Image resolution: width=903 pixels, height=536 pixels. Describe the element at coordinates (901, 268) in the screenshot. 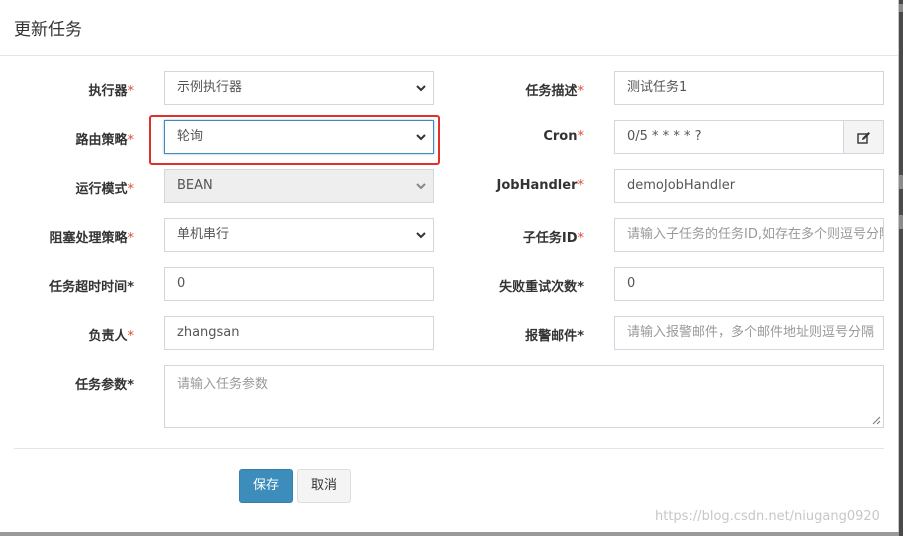

I see `backdrop` at that location.